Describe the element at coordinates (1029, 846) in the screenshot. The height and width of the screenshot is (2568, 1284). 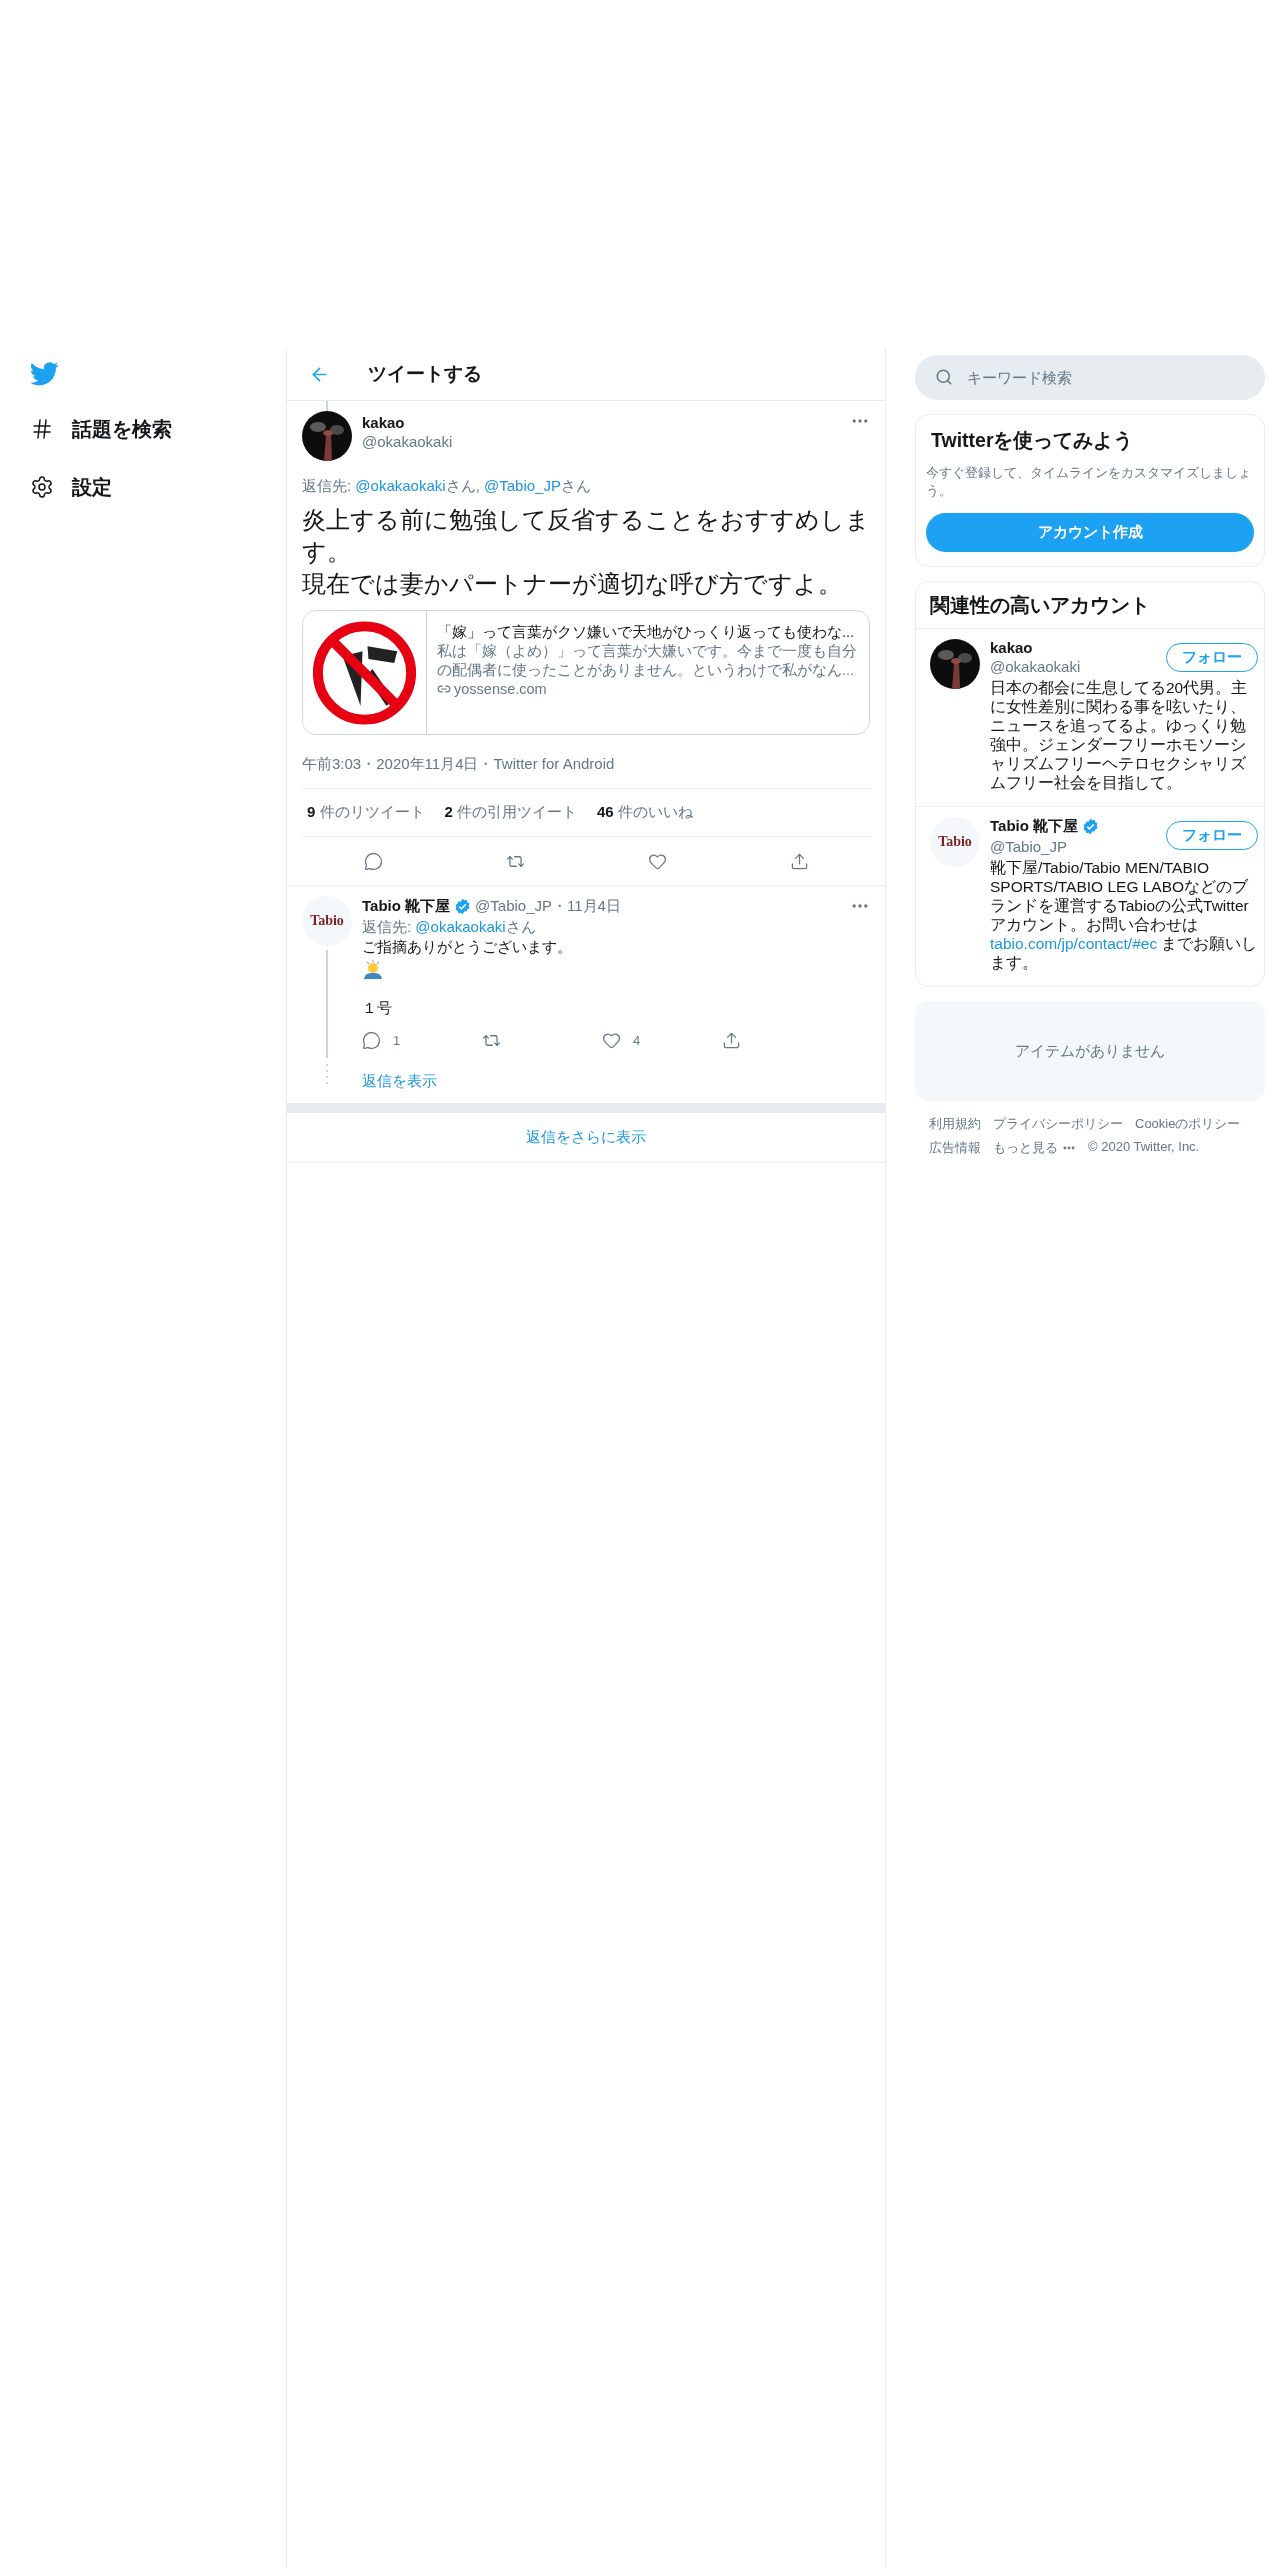
I see `user-handle: @Tabio_JP` at that location.